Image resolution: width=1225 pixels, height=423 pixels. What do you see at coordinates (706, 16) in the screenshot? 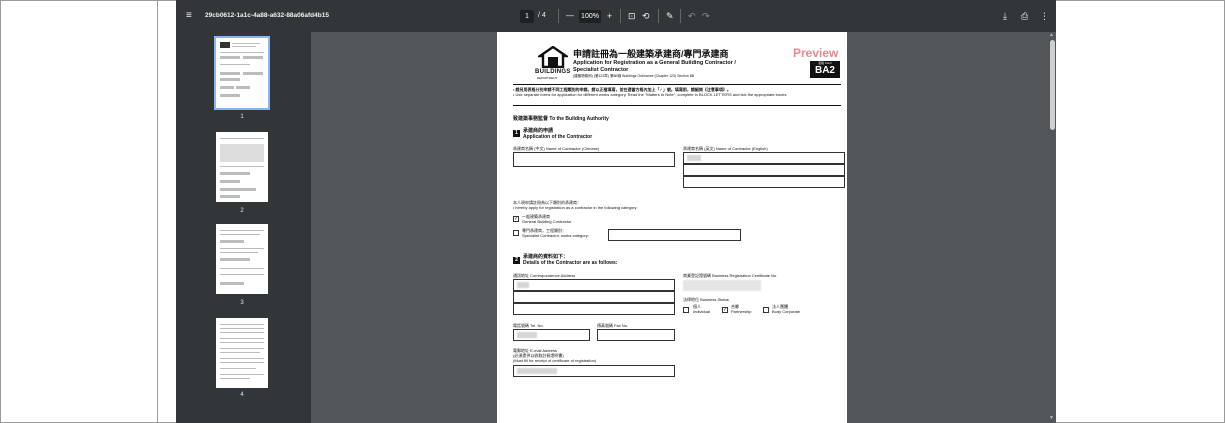
I see `redo-icon: ↷` at bounding box center [706, 16].